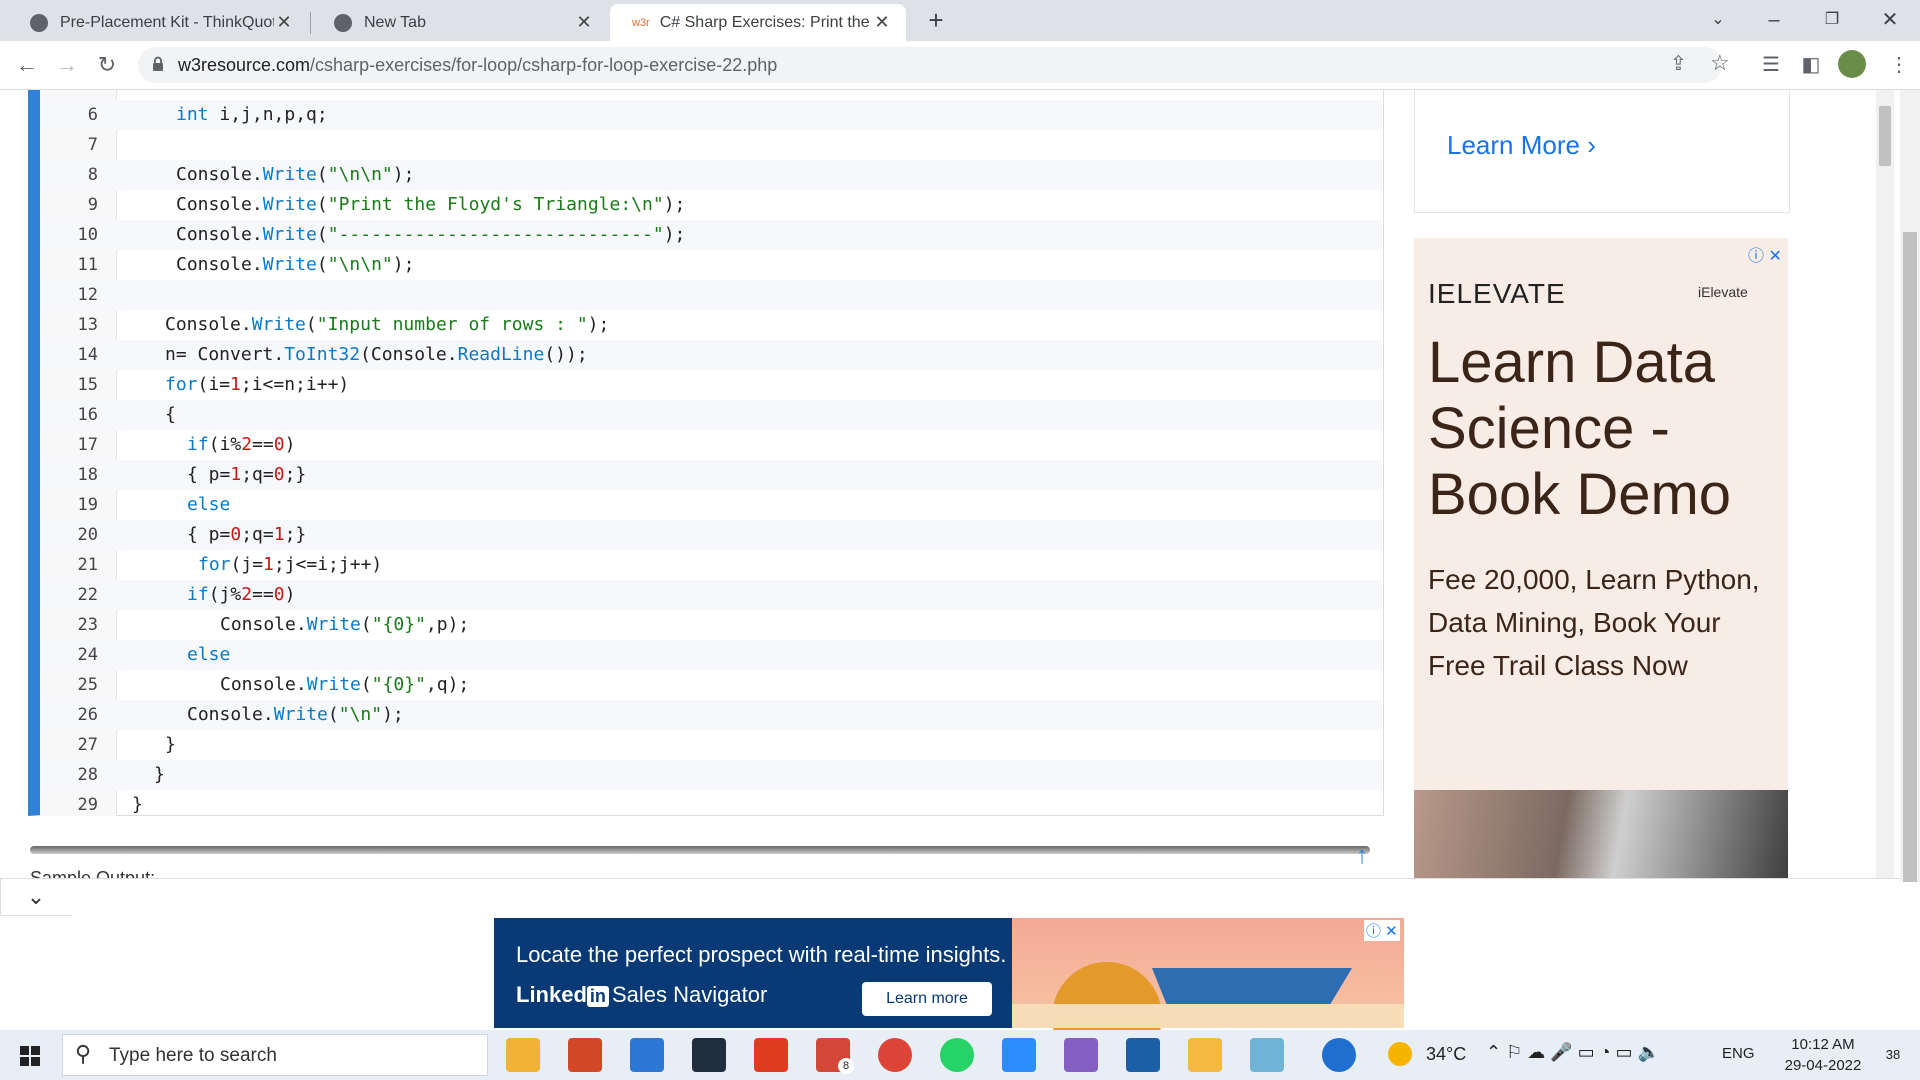 The image size is (1920, 1080). I want to click on ad-close-icon: ⓘ ✕, so click(1382, 930).